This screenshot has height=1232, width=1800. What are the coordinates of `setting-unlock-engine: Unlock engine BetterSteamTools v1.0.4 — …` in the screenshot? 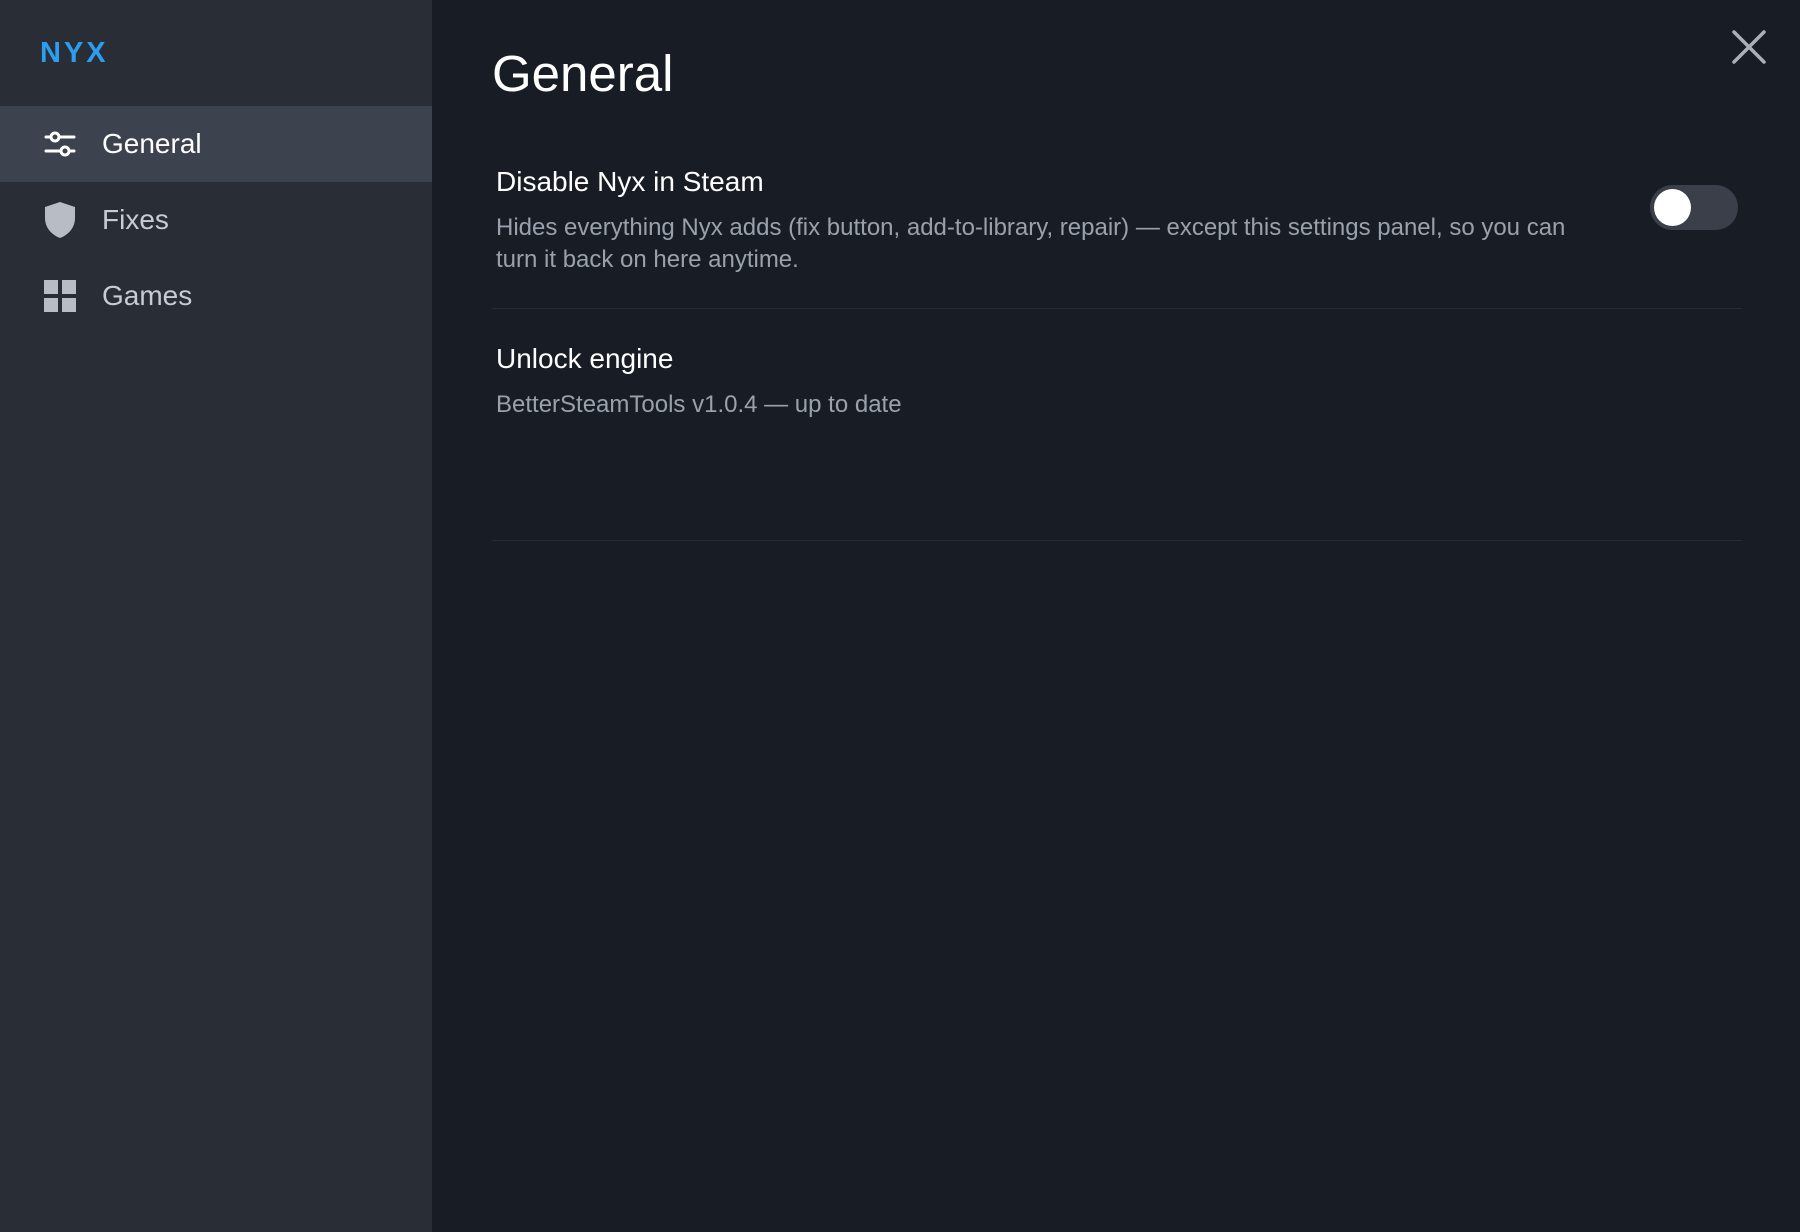 It's located at (1117, 425).